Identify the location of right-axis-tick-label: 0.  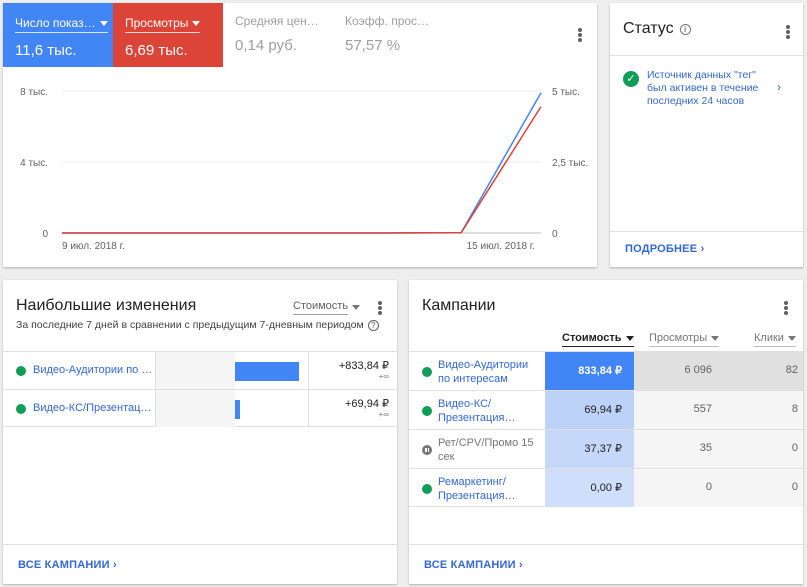
(555, 234).